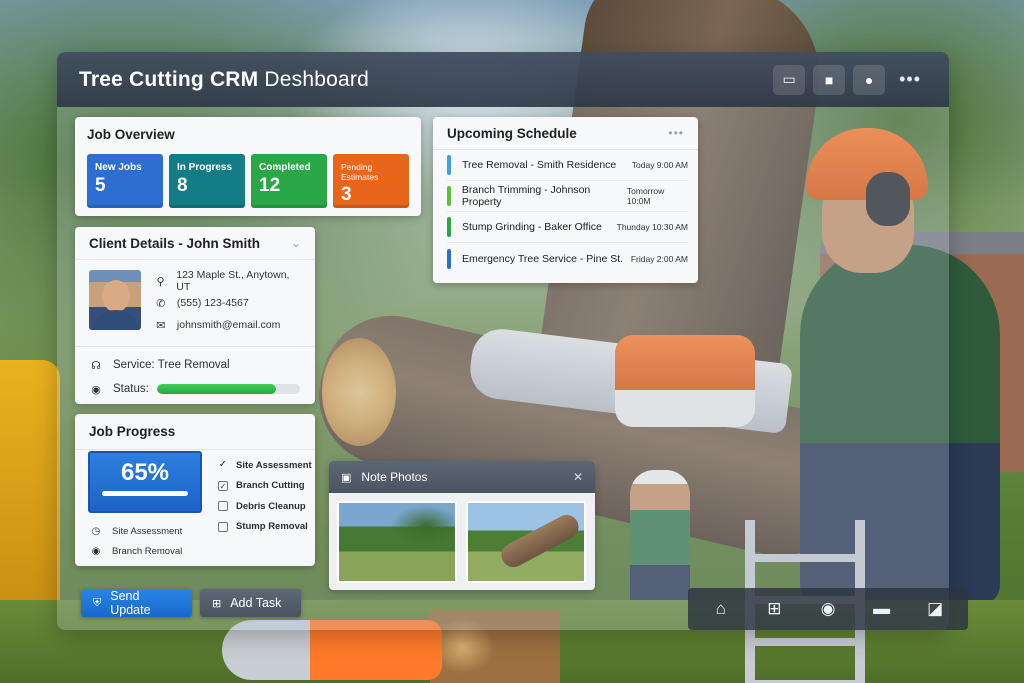 Image resolution: width=1024 pixels, height=683 pixels. Describe the element at coordinates (652, 227) in the screenshot. I see `schedule-item-time: Thunday 10:30 AM` at that location.